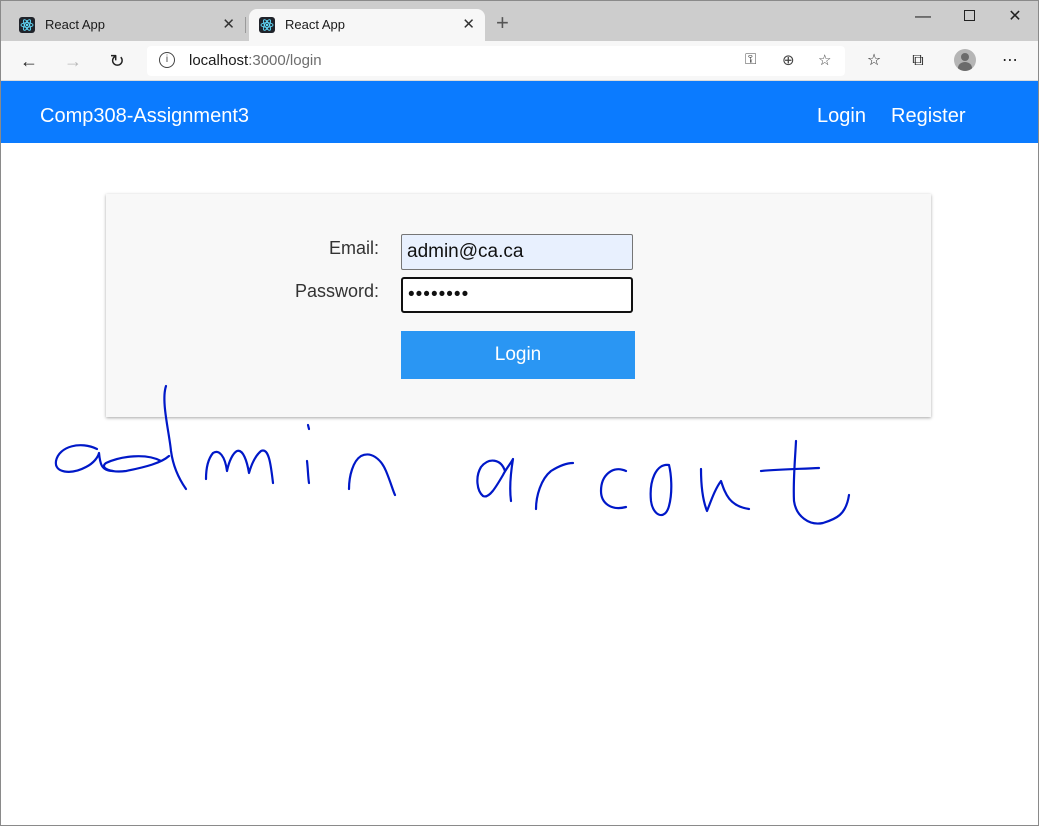  What do you see at coordinates (928, 116) in the screenshot?
I see `nav-register-link: Register` at bounding box center [928, 116].